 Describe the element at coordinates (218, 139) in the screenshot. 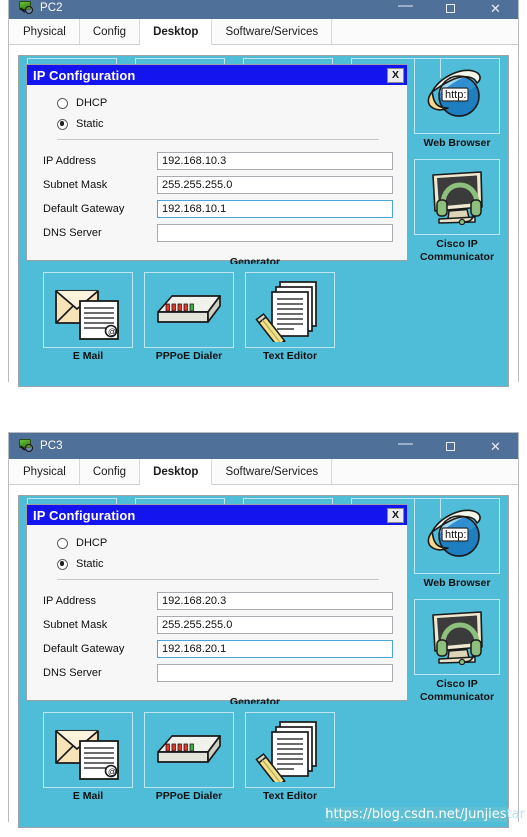

I see `dialog-separator` at that location.